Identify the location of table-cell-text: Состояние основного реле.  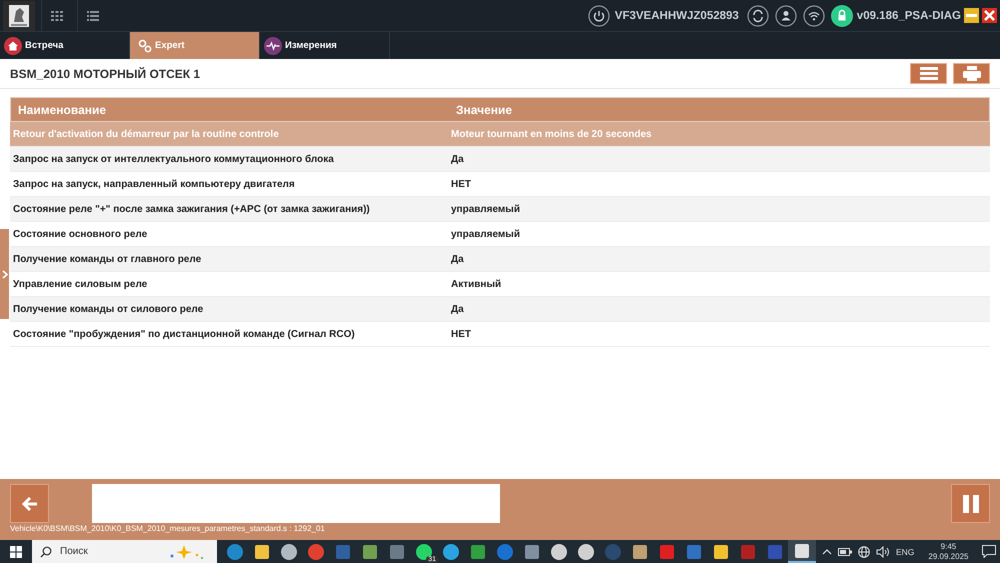
(80, 234).